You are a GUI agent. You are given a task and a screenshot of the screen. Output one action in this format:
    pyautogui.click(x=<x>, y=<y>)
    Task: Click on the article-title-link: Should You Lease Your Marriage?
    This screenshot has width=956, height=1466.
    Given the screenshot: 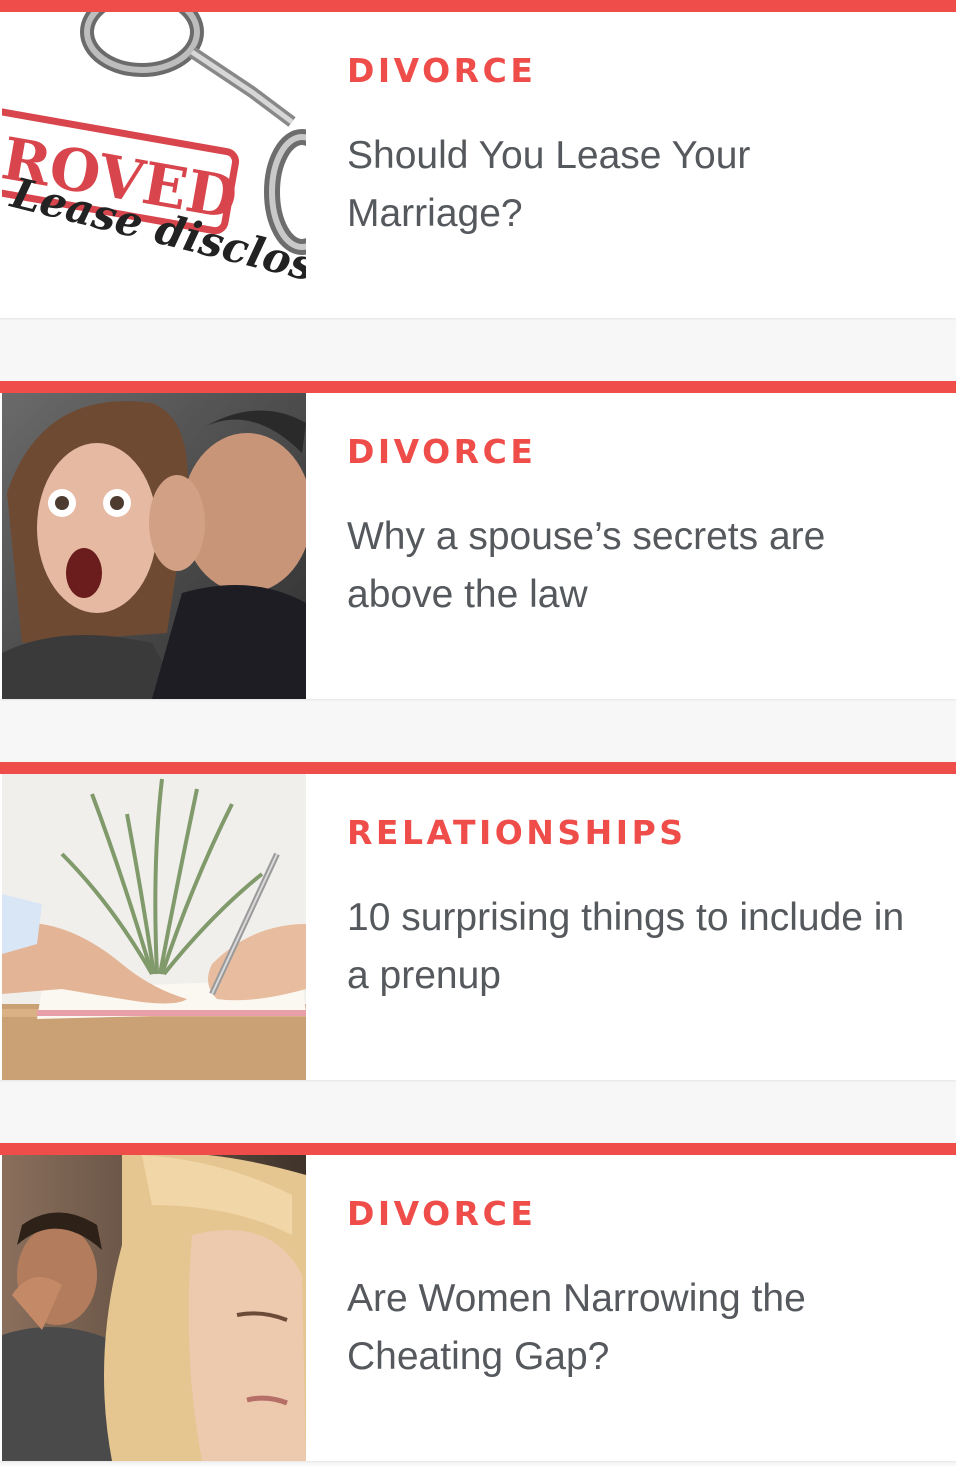 What is the action you would take?
    pyautogui.click(x=637, y=185)
    